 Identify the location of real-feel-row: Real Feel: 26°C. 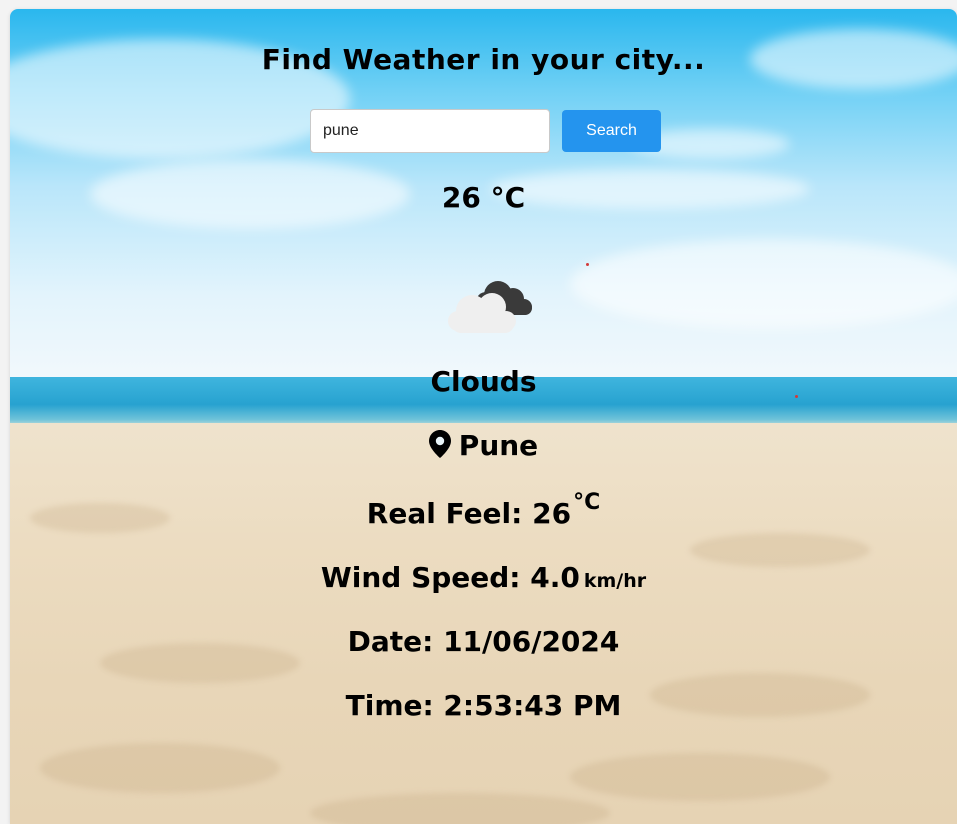
(483, 510).